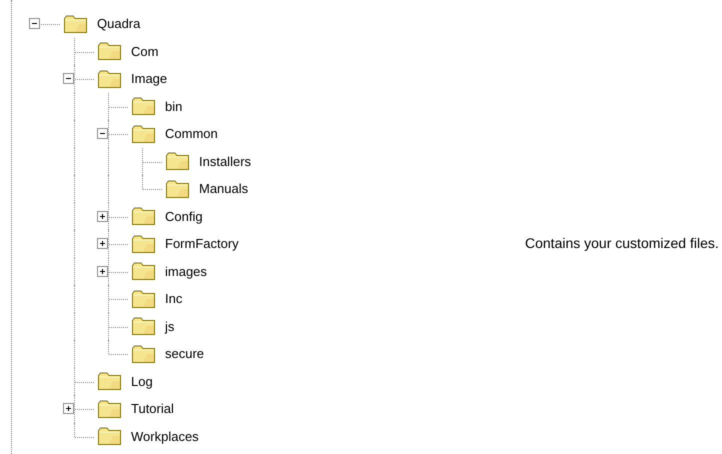 The image size is (722, 454). I want to click on tree-item: Manuals, so click(224, 189).